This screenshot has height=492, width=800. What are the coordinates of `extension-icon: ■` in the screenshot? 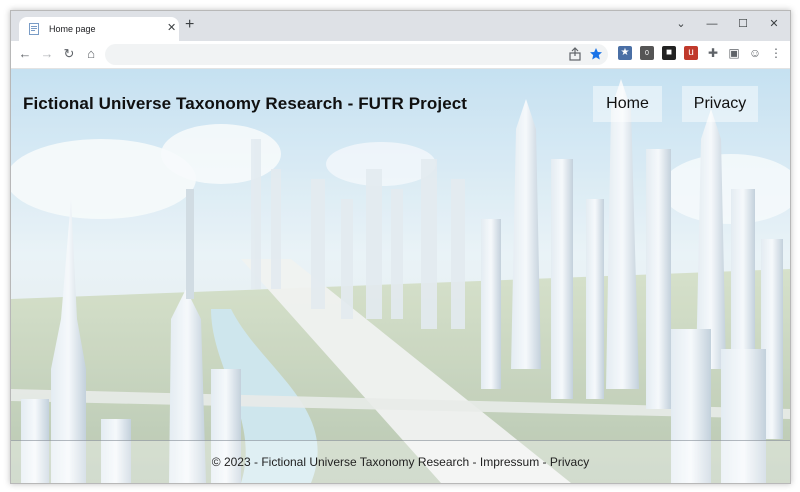 It's located at (669, 53).